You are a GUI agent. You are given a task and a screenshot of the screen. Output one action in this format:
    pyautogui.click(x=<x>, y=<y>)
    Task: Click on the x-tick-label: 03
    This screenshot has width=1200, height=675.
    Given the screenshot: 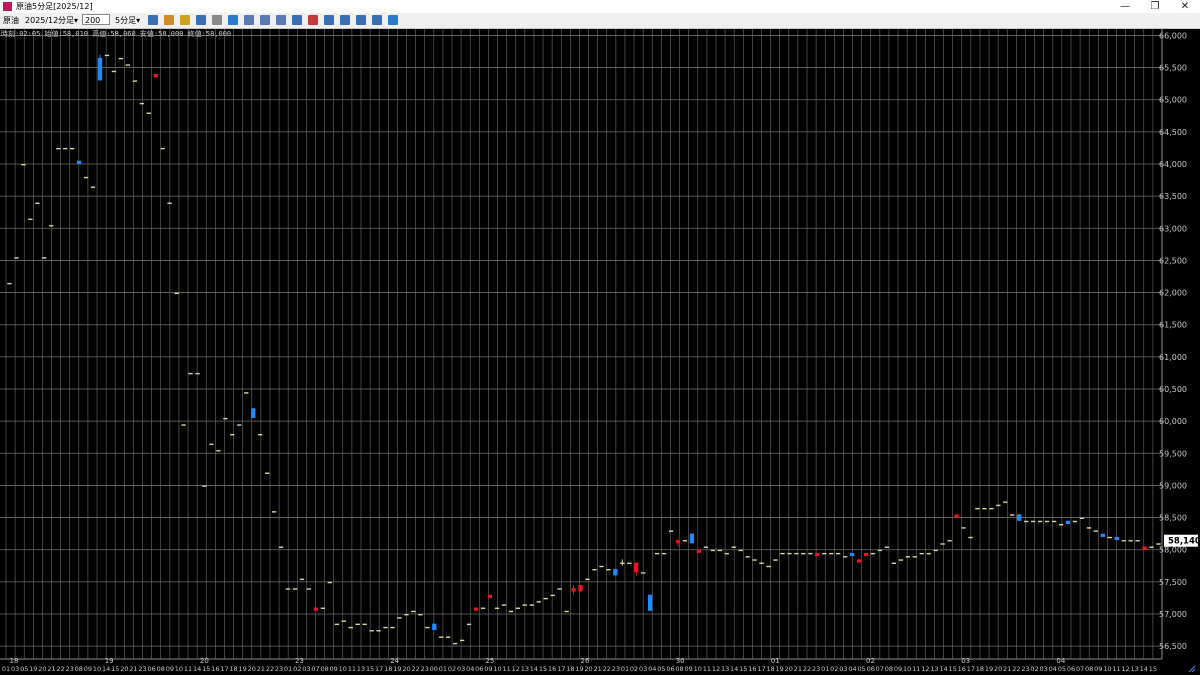 What is the action you would take?
    pyautogui.click(x=306, y=669)
    